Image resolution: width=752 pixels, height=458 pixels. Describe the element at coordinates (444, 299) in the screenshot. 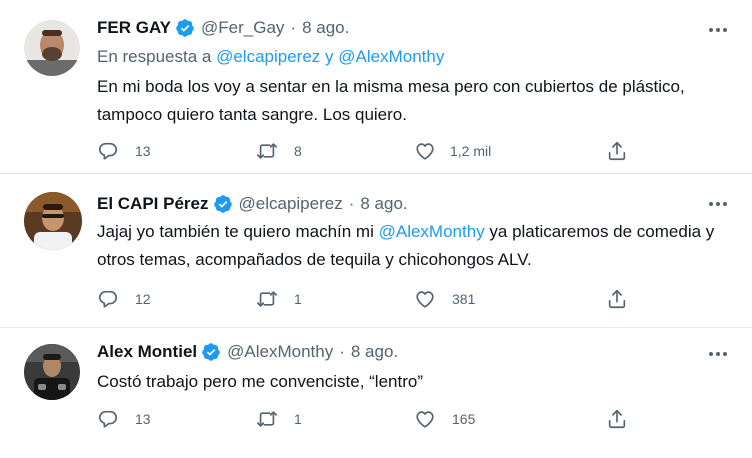

I see `like-button: 381` at that location.